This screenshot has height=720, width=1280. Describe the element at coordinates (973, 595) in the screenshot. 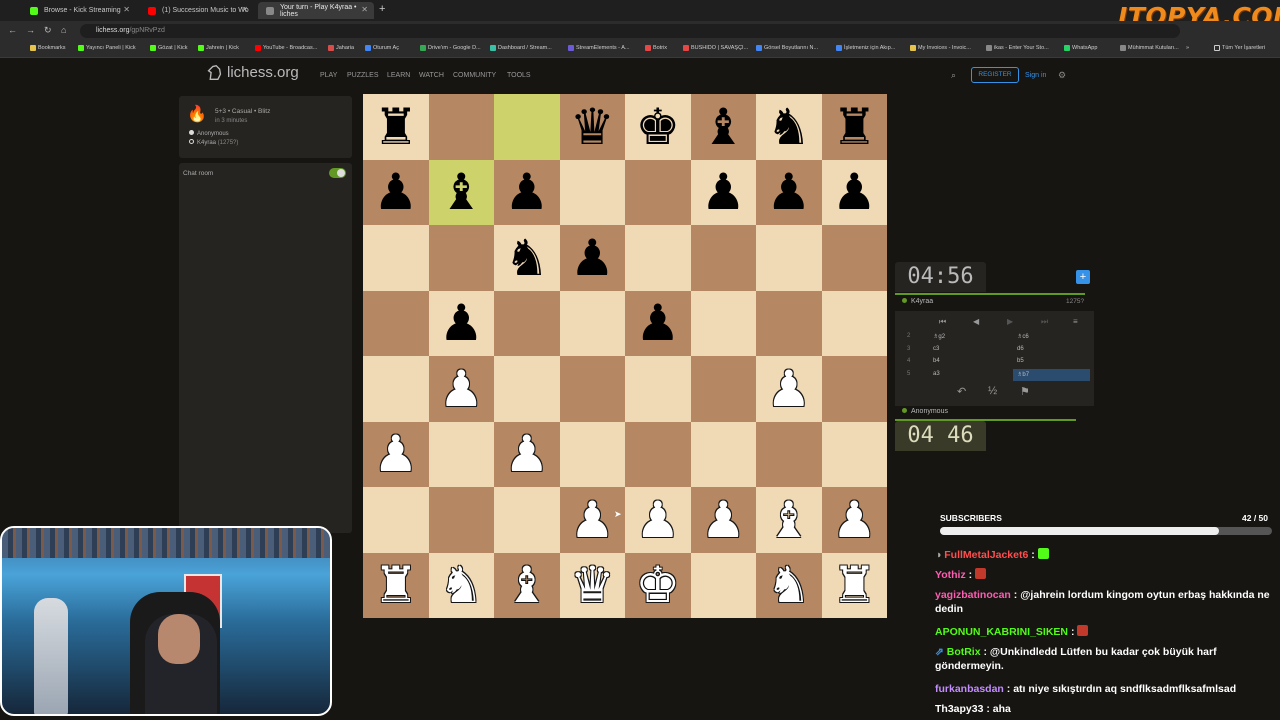

I see `chat-username: yagizbatinocan` at that location.